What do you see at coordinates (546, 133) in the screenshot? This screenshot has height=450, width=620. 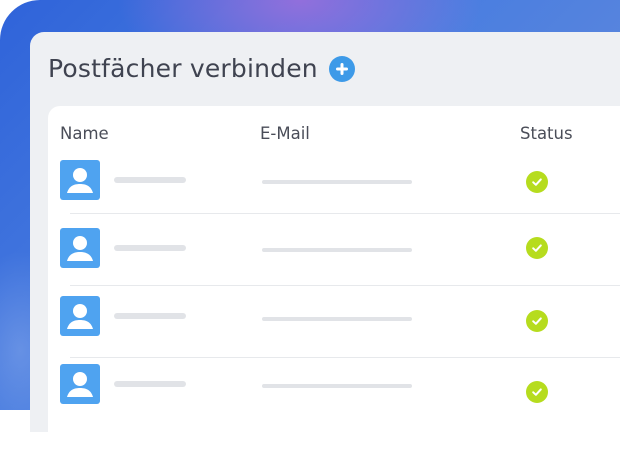 I see `column-header-status: Status` at bounding box center [546, 133].